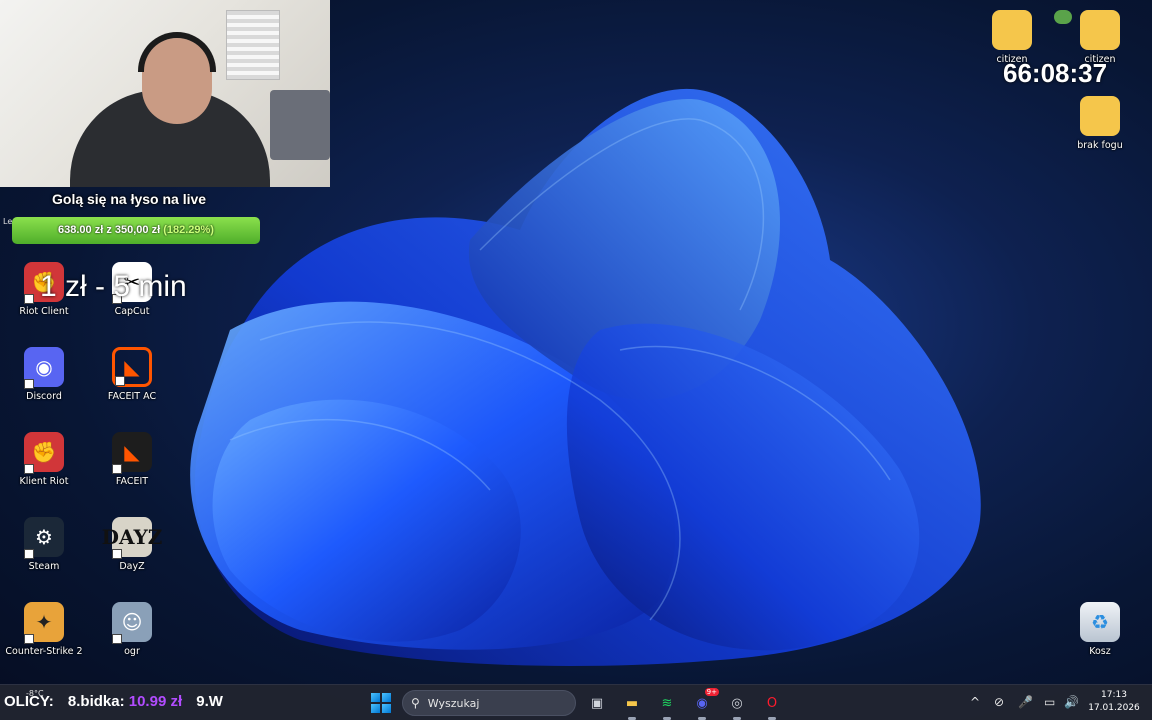 The height and width of the screenshot is (720, 1152). I want to click on recycle-bin-icon: ♻, so click(1100, 622).